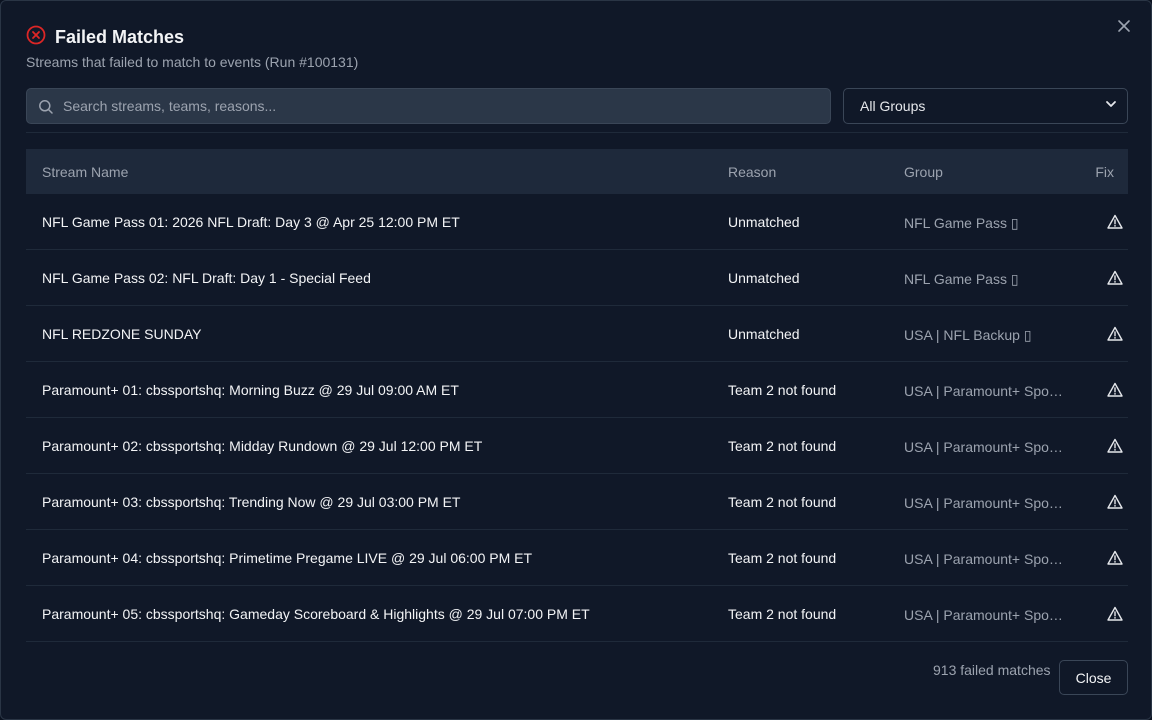 This screenshot has height=720, width=1152. Describe the element at coordinates (893, 106) in the screenshot. I see `group-filter-value: All Groups` at that location.